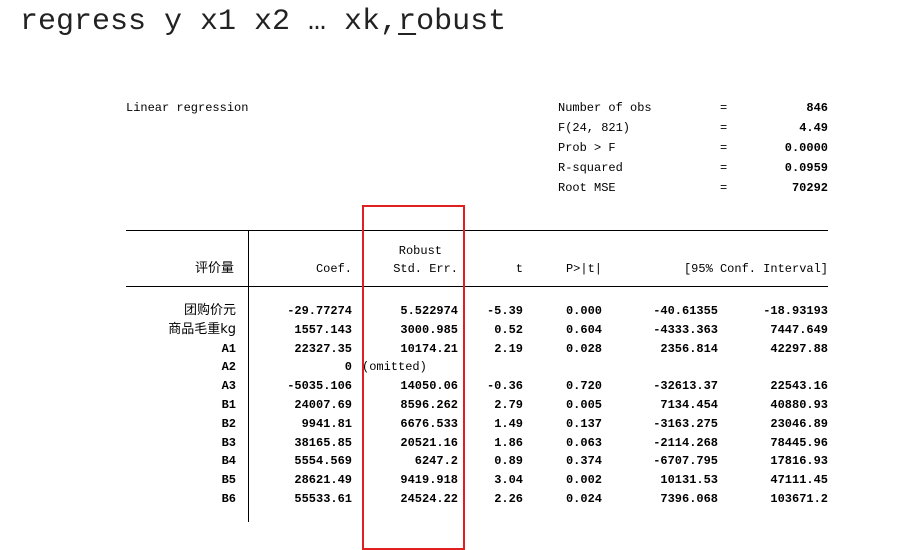  I want to click on row-name: B6, so click(228, 499).